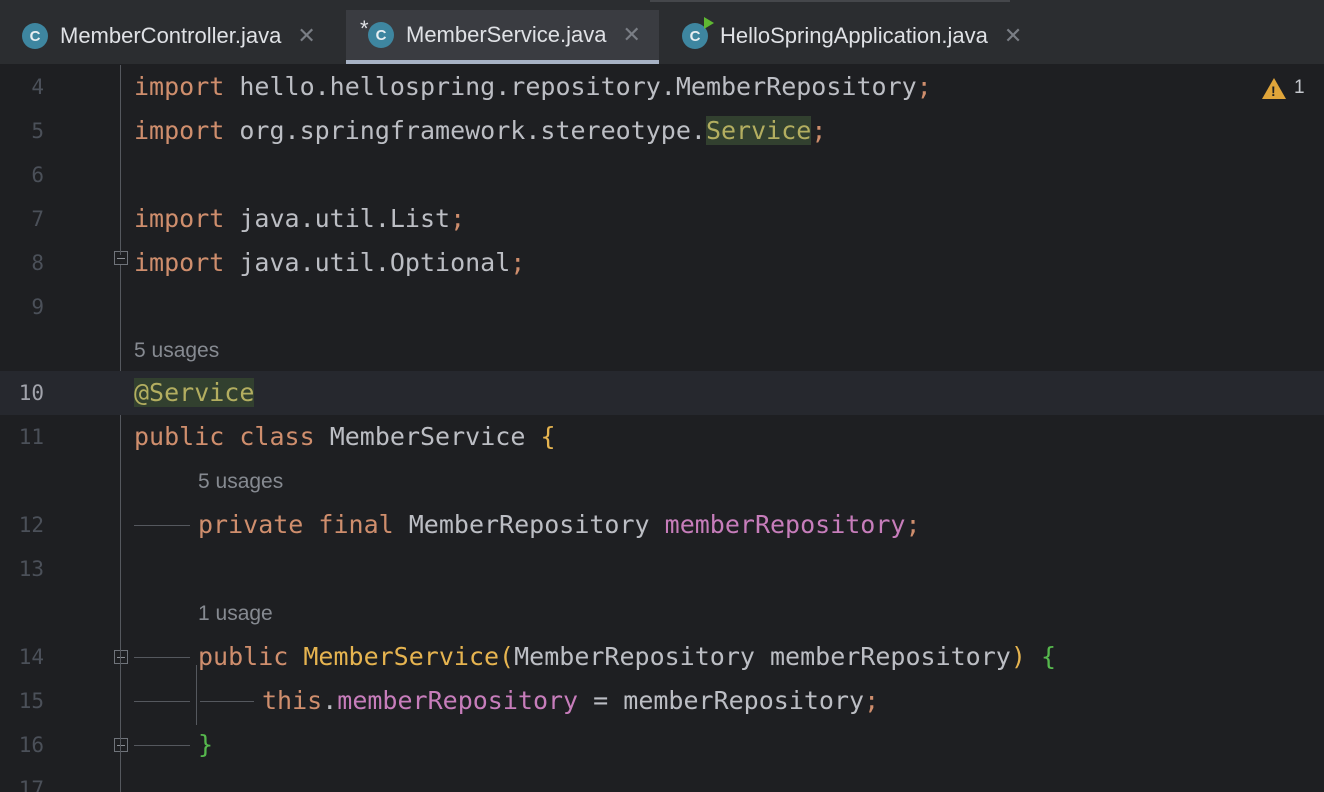 This screenshot has width=1324, height=792. What do you see at coordinates (662, 779) in the screenshot?
I see `code-line: 17` at bounding box center [662, 779].